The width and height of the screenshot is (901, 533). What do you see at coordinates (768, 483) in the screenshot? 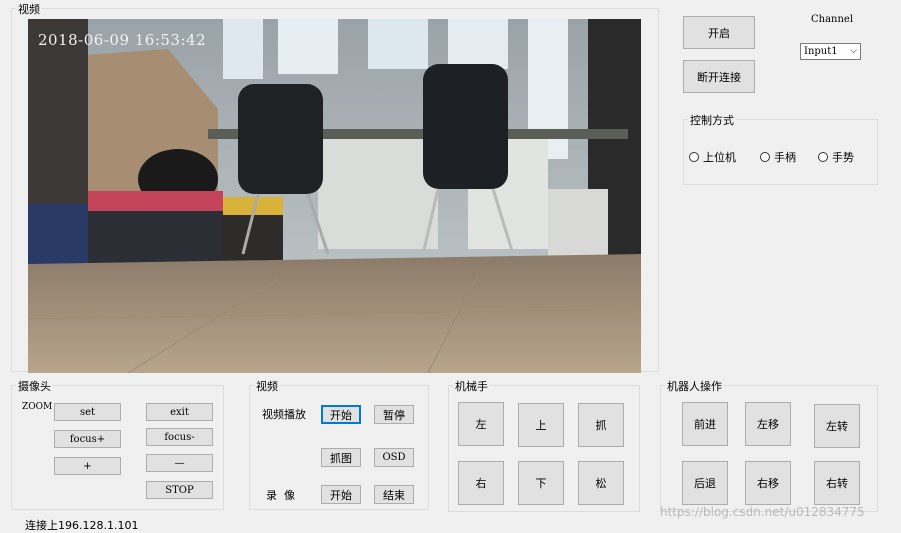
I see `move-right-button: 右移` at bounding box center [768, 483].